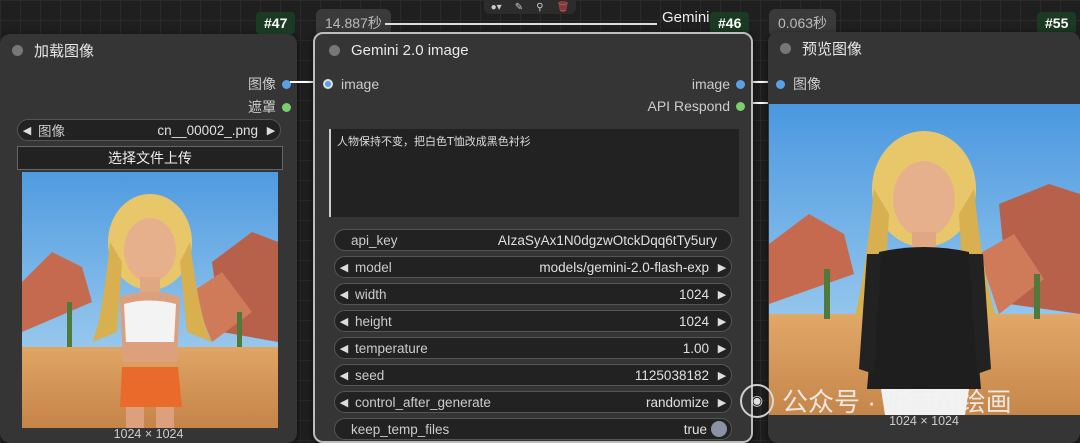  What do you see at coordinates (1057, 23) in the screenshot?
I see `node-id-badge: #55` at bounding box center [1057, 23].